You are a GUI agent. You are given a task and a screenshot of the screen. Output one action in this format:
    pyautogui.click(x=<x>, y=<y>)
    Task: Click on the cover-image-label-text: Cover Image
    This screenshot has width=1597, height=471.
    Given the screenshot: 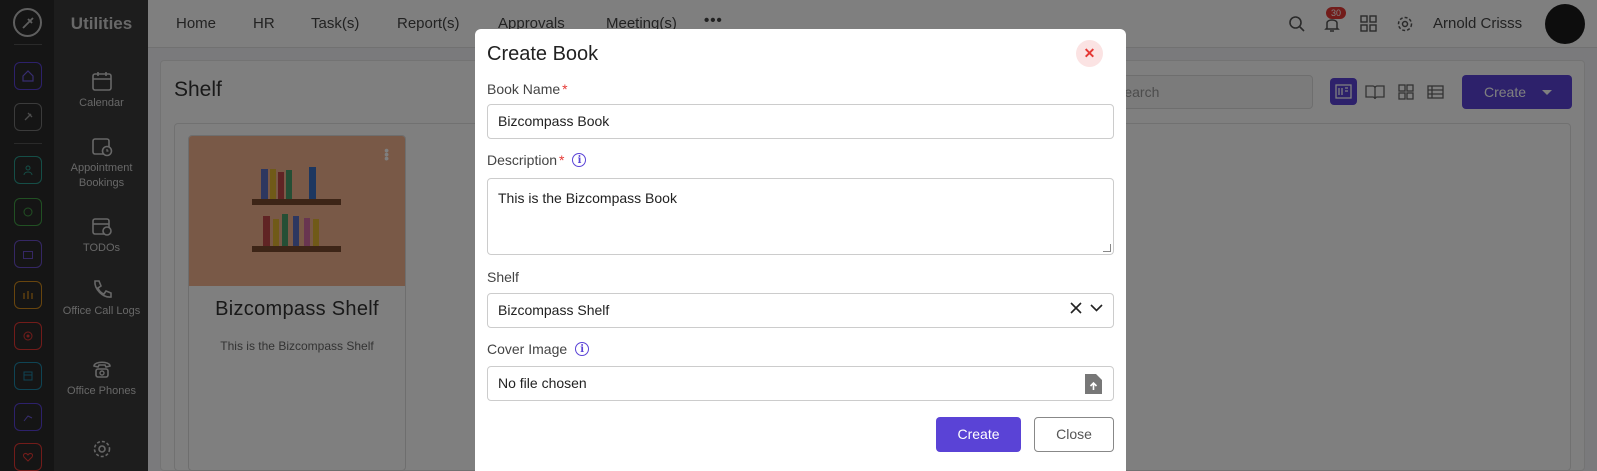 What is the action you would take?
    pyautogui.click(x=527, y=349)
    